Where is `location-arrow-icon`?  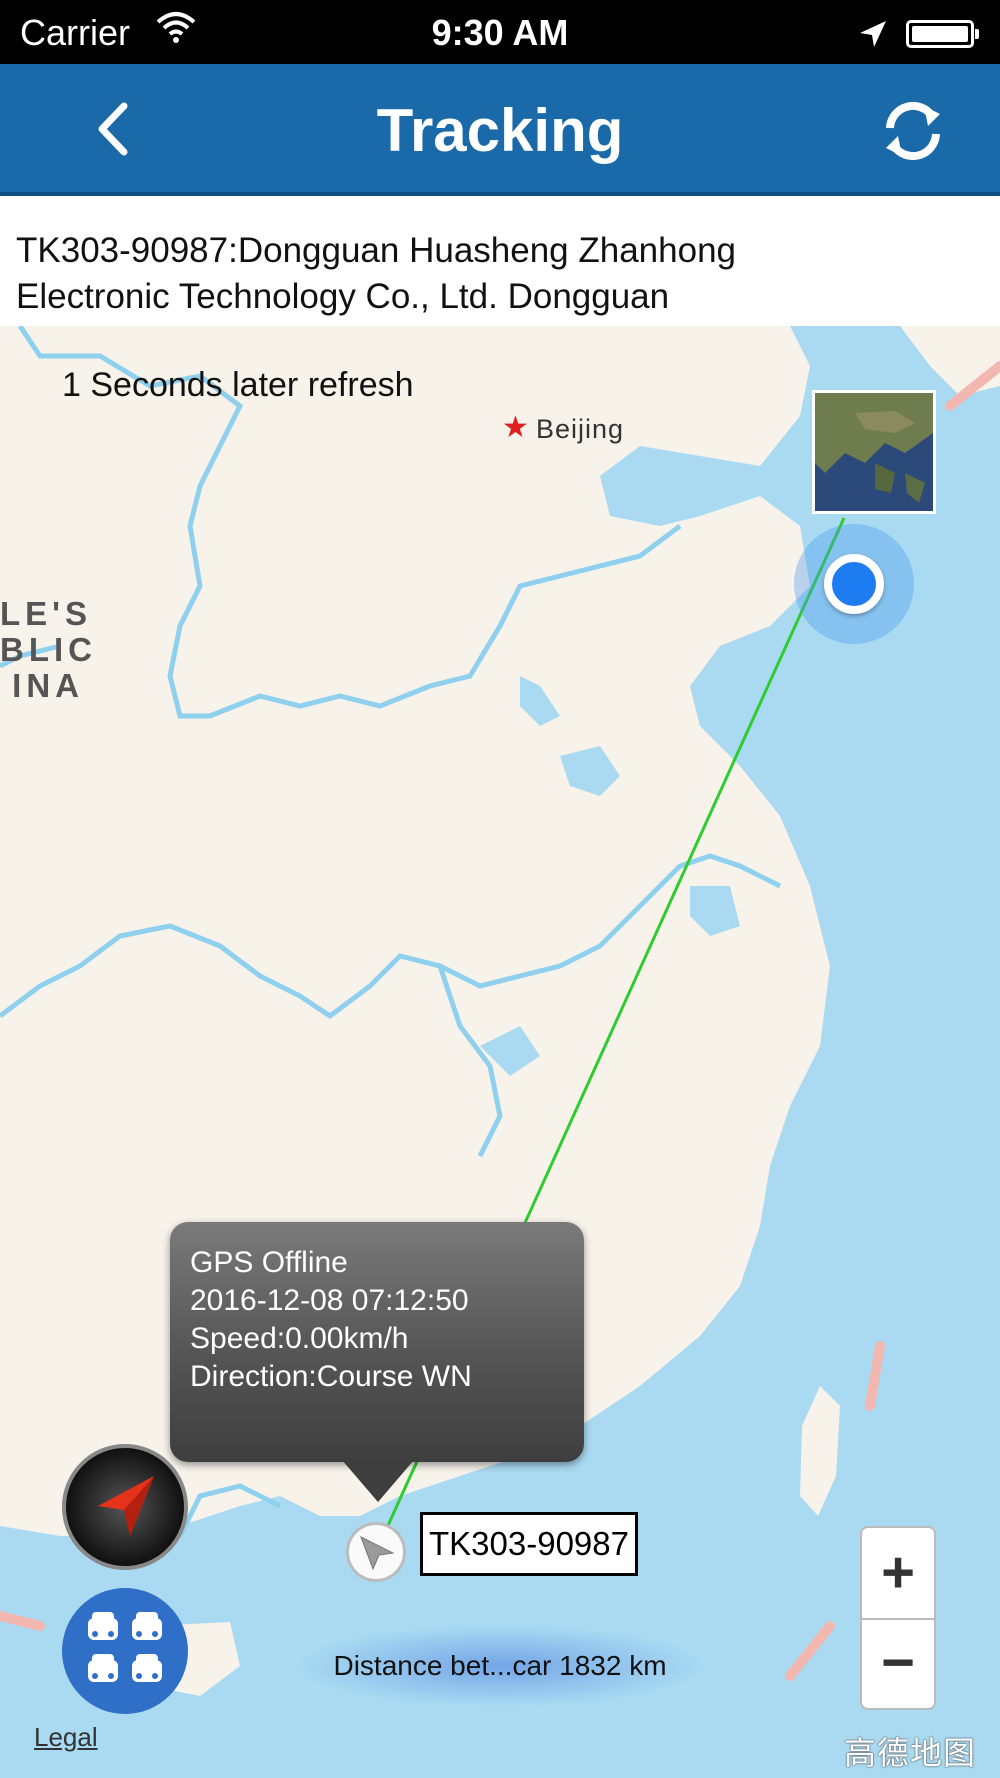
location-arrow-icon is located at coordinates (873, 37).